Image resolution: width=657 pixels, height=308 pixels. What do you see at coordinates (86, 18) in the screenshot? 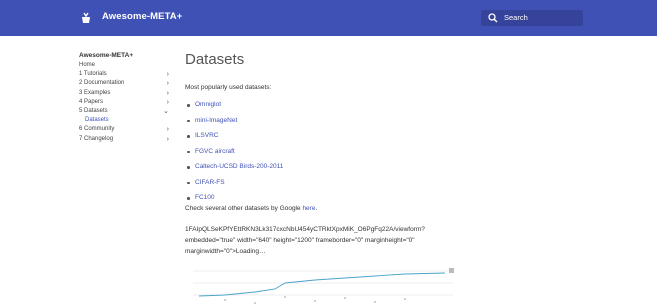
I see `logo-icon` at bounding box center [86, 18].